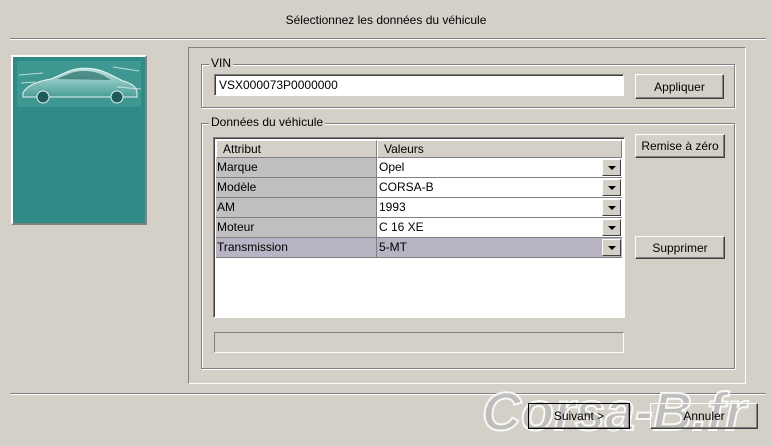 The width and height of the screenshot is (772, 446). I want to click on car-icon, so click(79, 84).